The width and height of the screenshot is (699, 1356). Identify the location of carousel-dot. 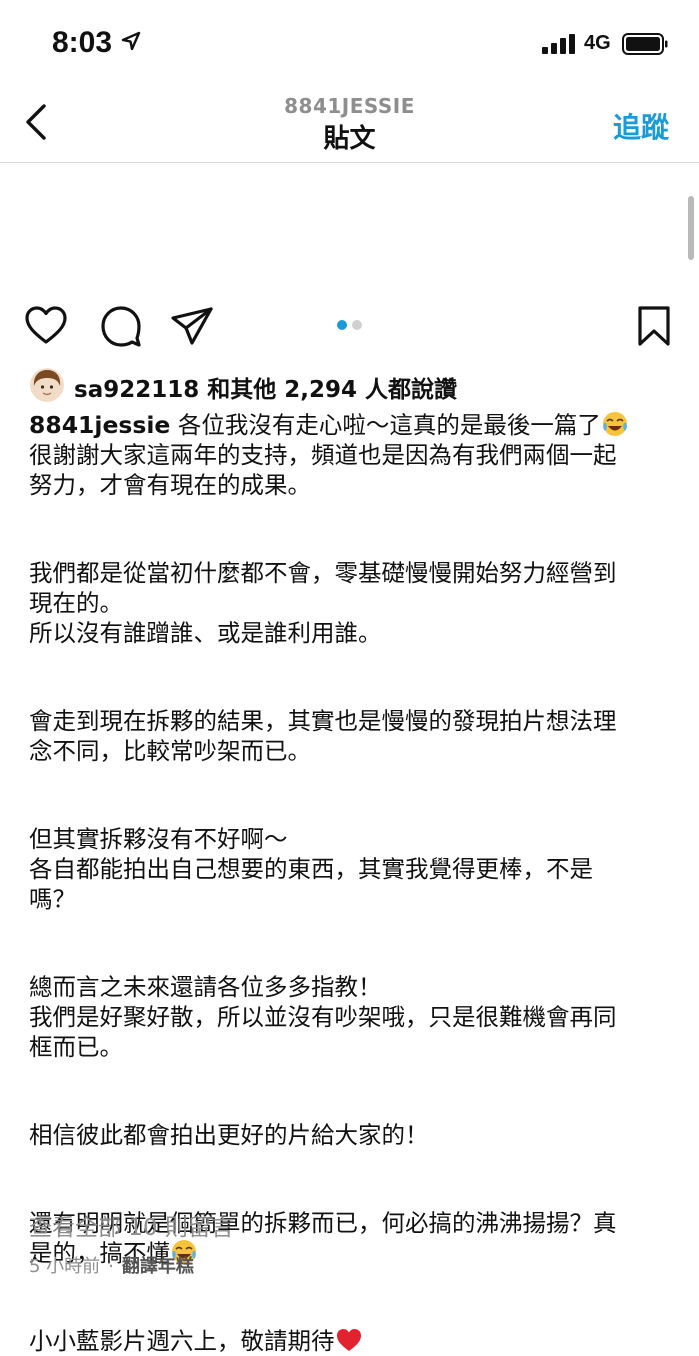
(357, 325).